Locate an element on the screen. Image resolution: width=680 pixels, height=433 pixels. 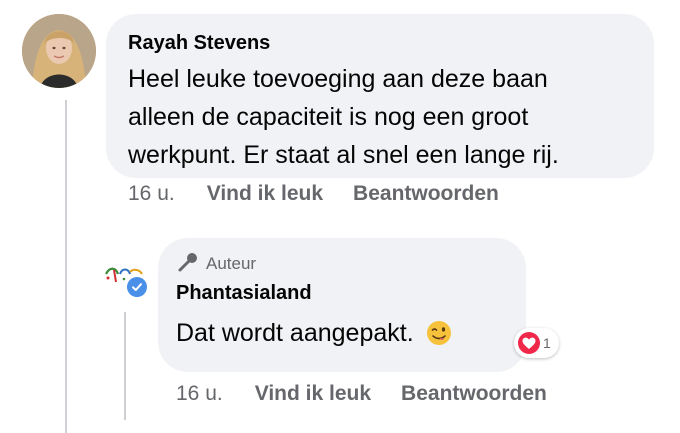
reply-text-row: Dat wordt aangepakt. is located at coordinates (342, 333).